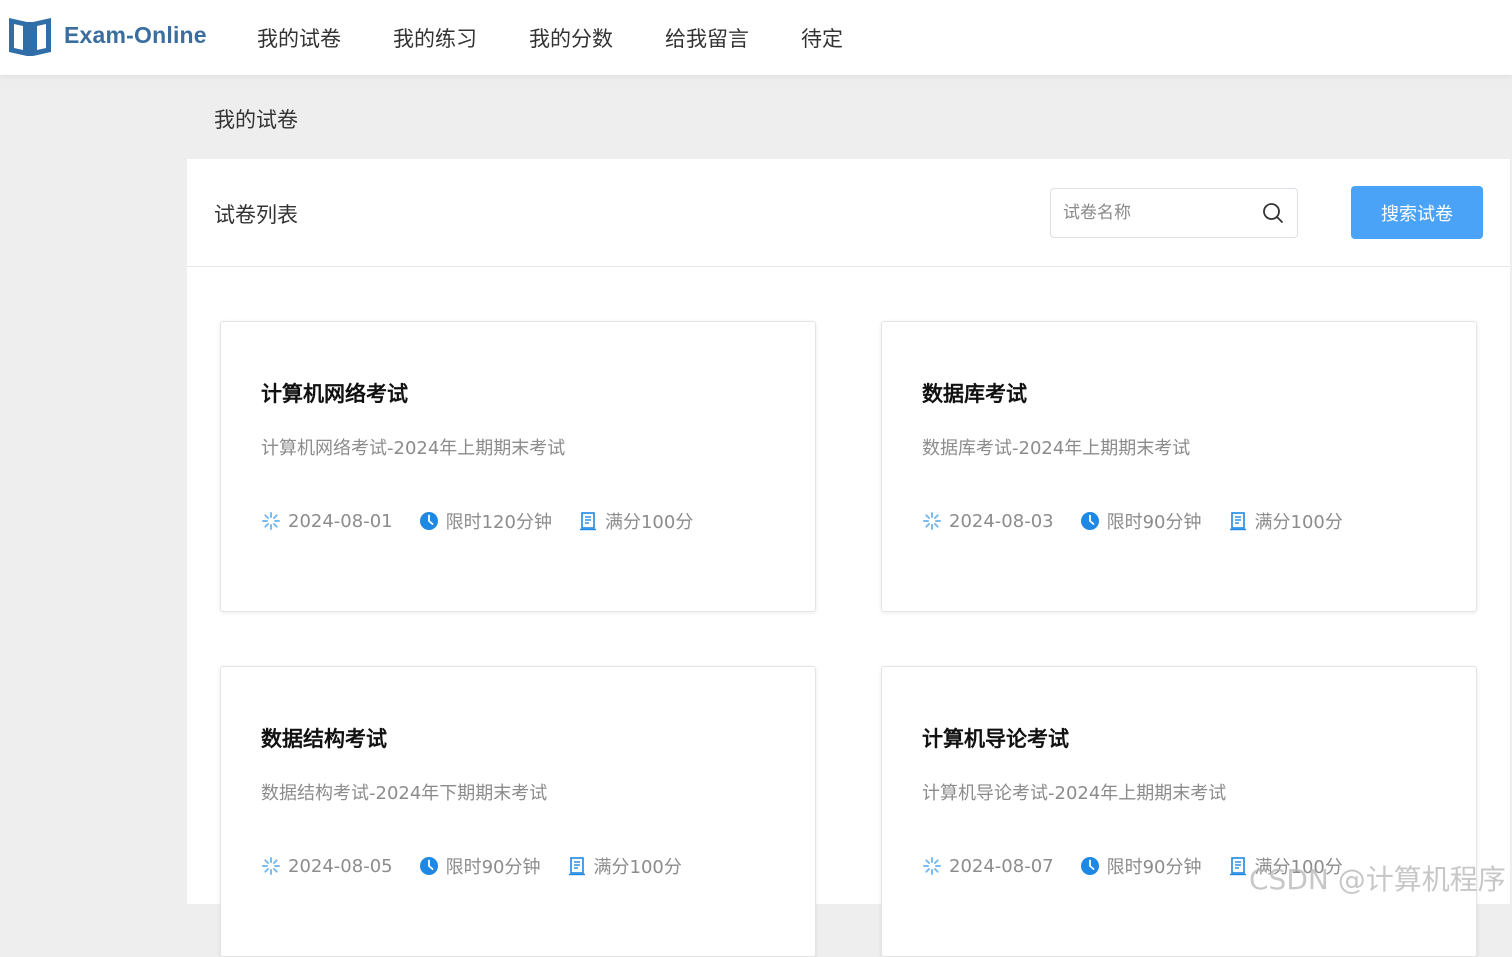 The width and height of the screenshot is (1512, 957). I want to click on exam-meta: 2024-08-03 限时90分钟 满分100分, so click(1132, 521).